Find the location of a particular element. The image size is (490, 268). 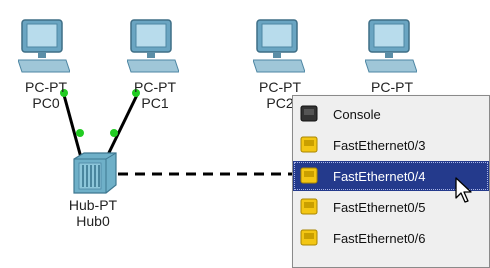

menu-item-fastethernet0-3: FastEthernet0/3 is located at coordinates (391, 145).